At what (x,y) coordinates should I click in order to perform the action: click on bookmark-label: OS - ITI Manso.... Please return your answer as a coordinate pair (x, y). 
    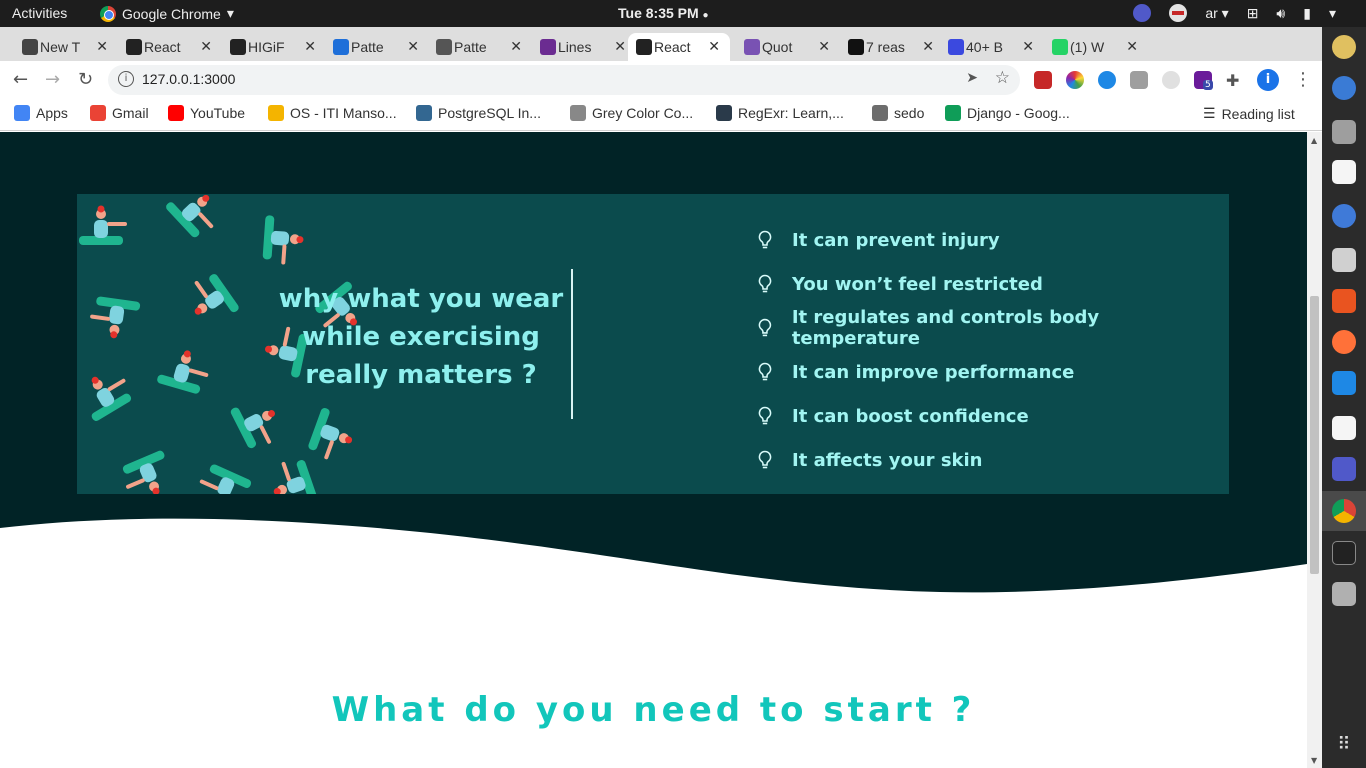
    Looking at the image, I should click on (343, 113).